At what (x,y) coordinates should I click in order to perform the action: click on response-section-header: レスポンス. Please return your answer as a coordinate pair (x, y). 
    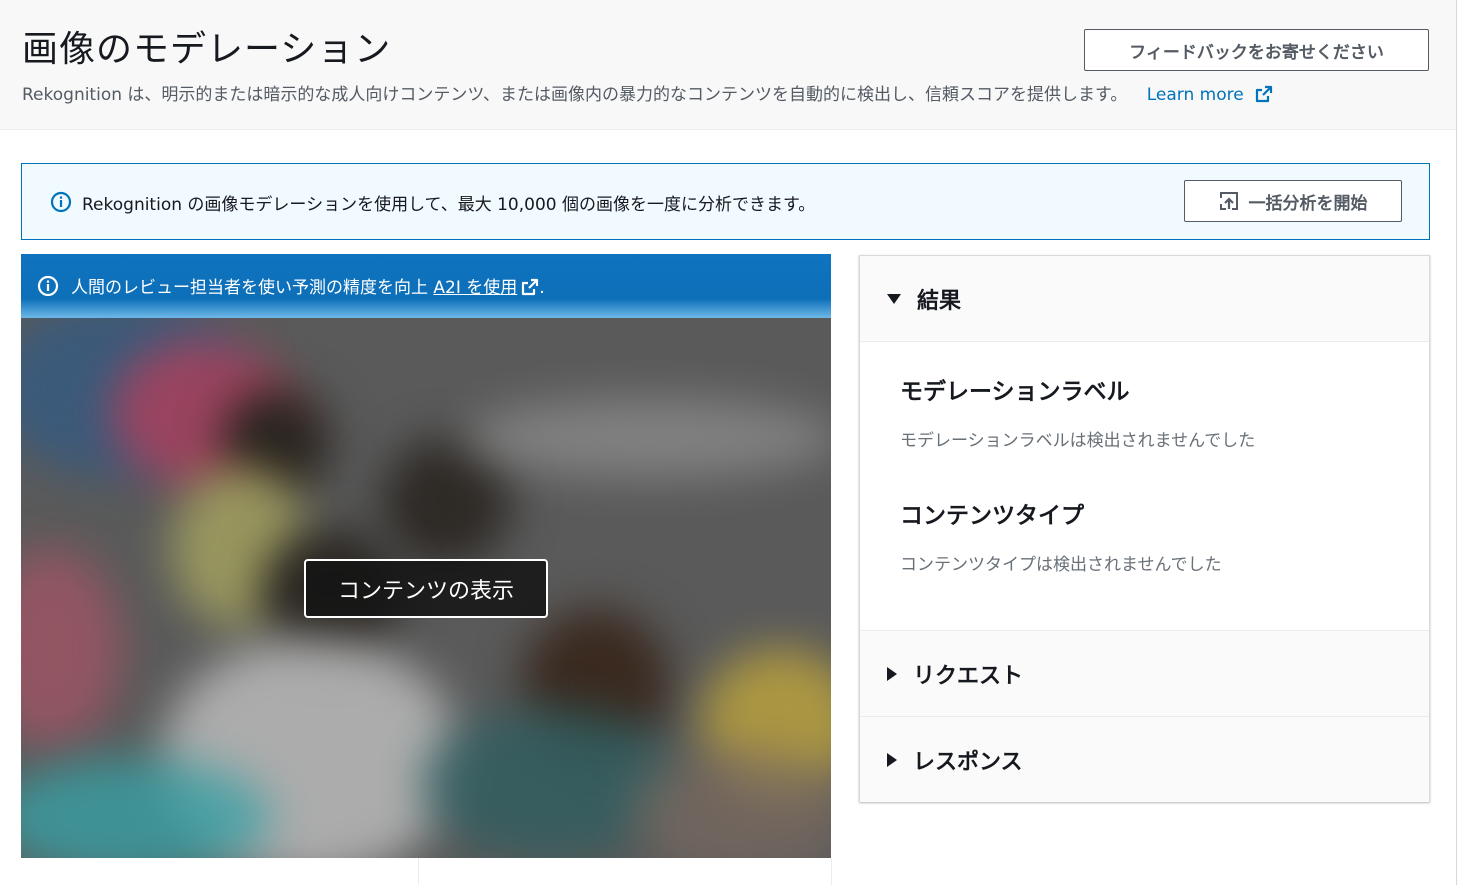
    Looking at the image, I should click on (1144, 759).